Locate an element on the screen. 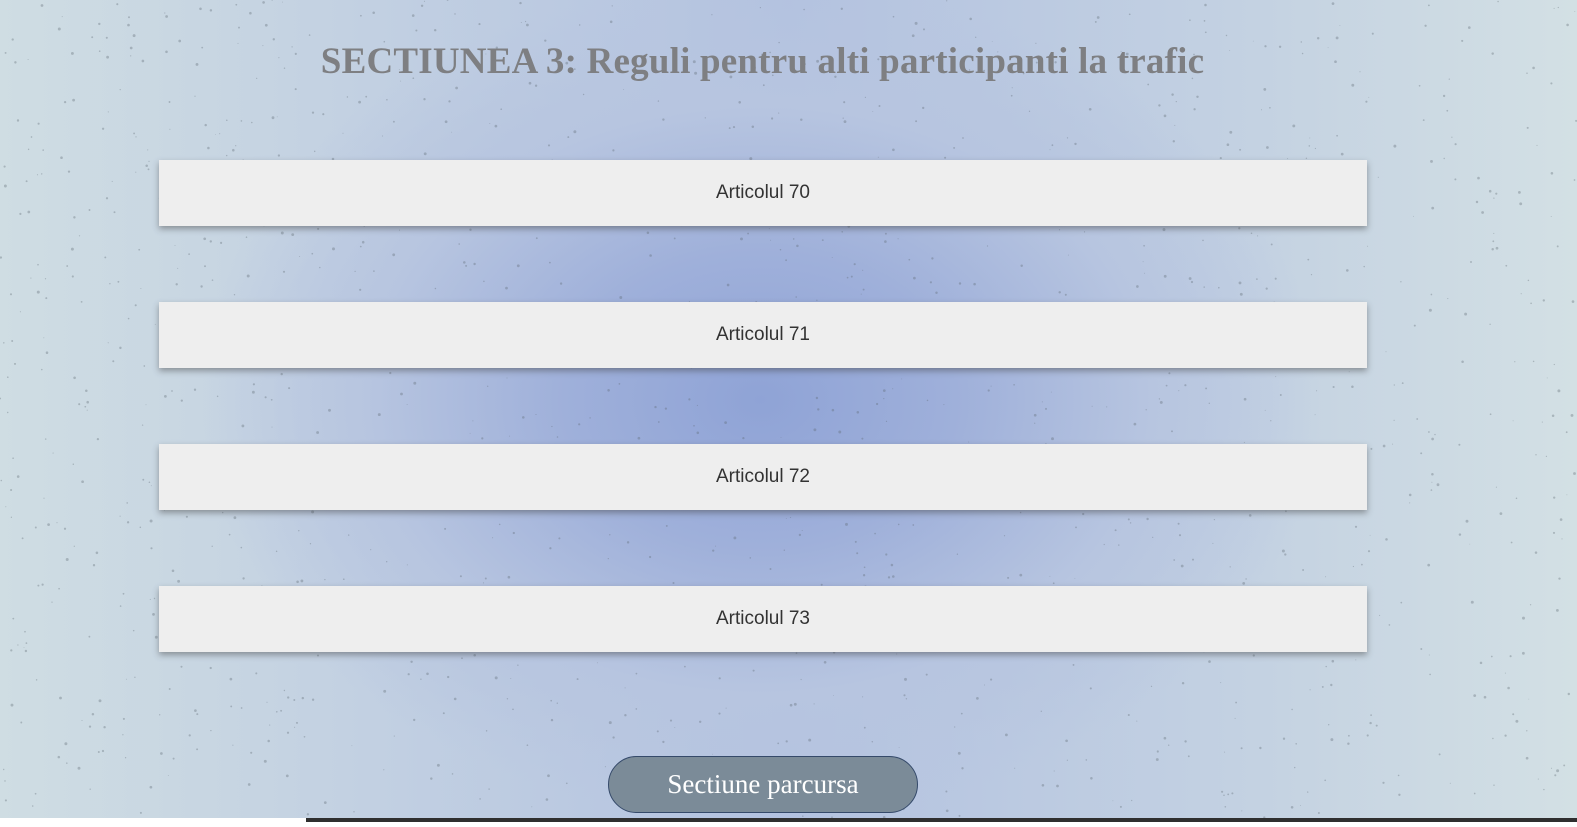  article-item-73: Articolul 73 is located at coordinates (763, 619).